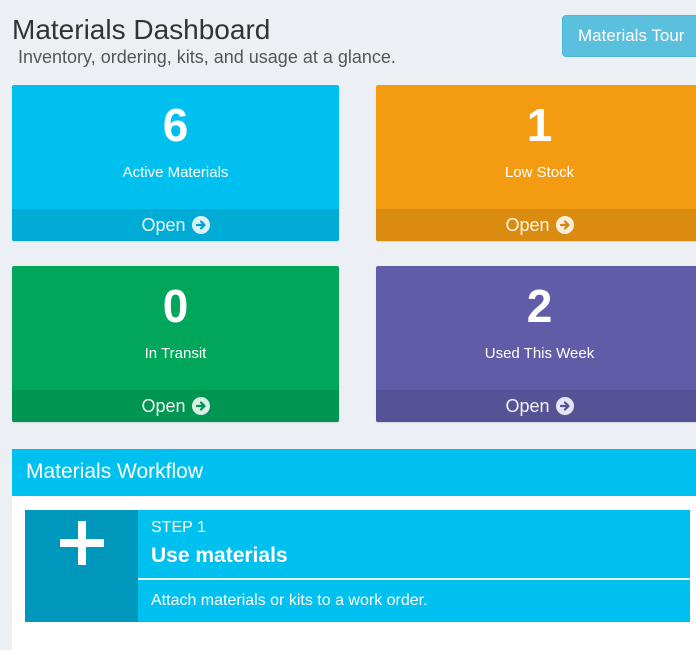  What do you see at coordinates (539, 125) in the screenshot?
I see `tile-count: 1` at bounding box center [539, 125].